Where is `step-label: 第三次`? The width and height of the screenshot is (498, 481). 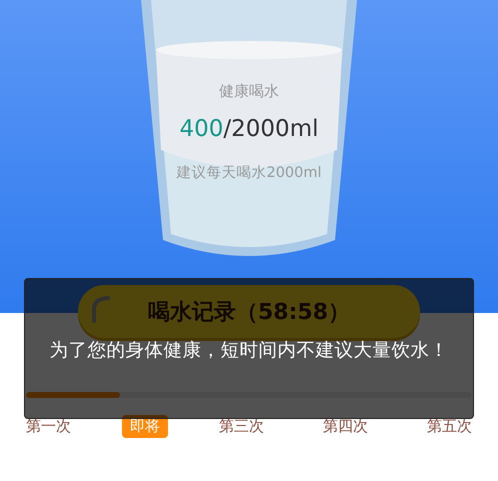
step-label: 第三次 is located at coordinates (241, 426).